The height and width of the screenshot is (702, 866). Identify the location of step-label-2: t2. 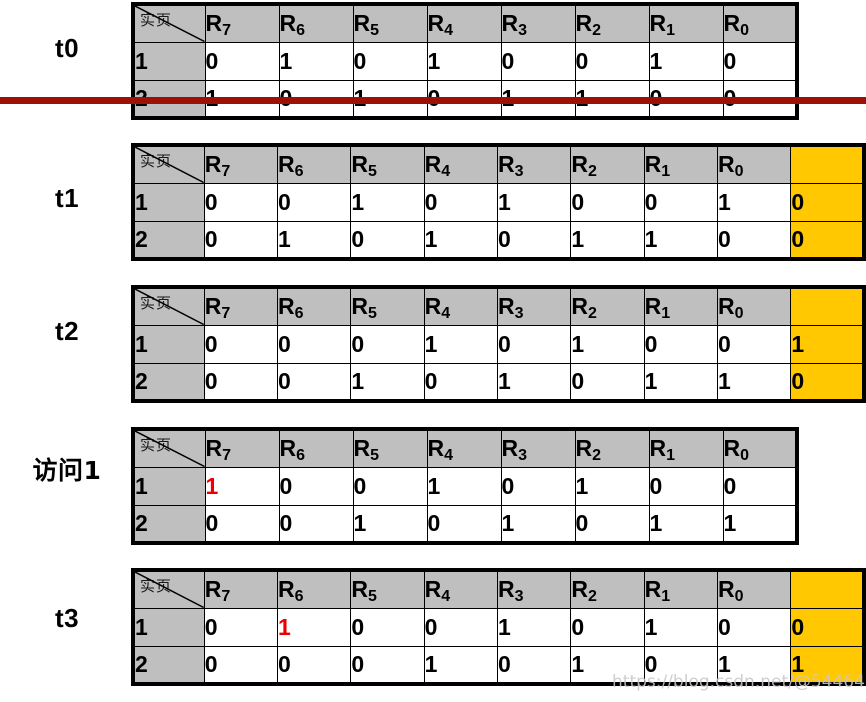
(67, 331).